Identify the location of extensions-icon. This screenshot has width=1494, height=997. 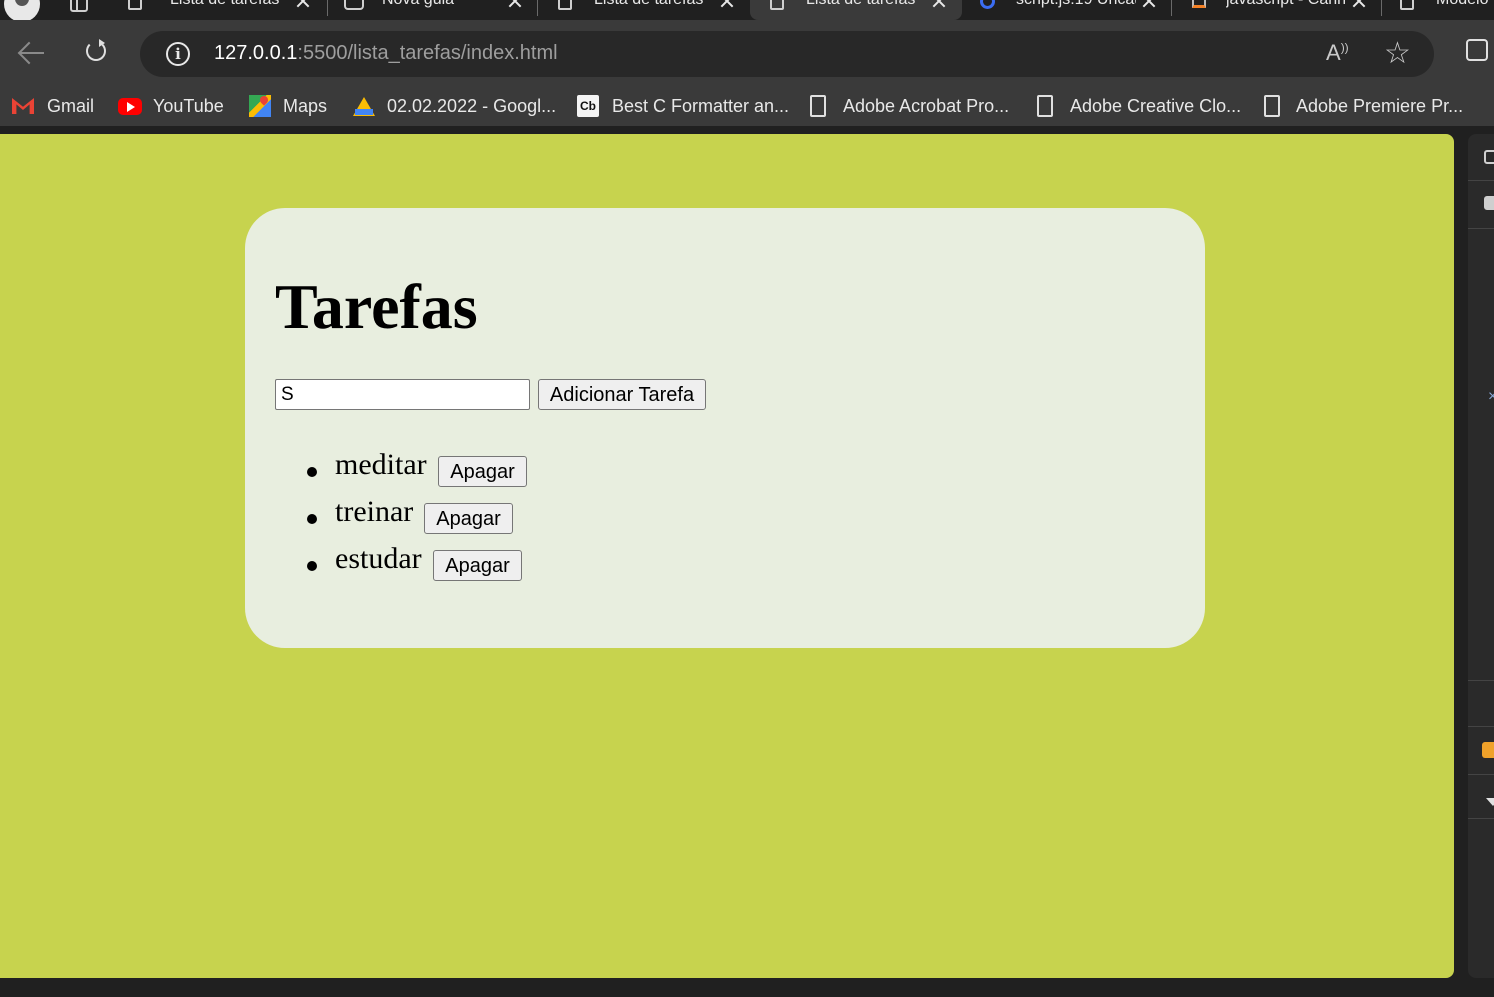
(1477, 50).